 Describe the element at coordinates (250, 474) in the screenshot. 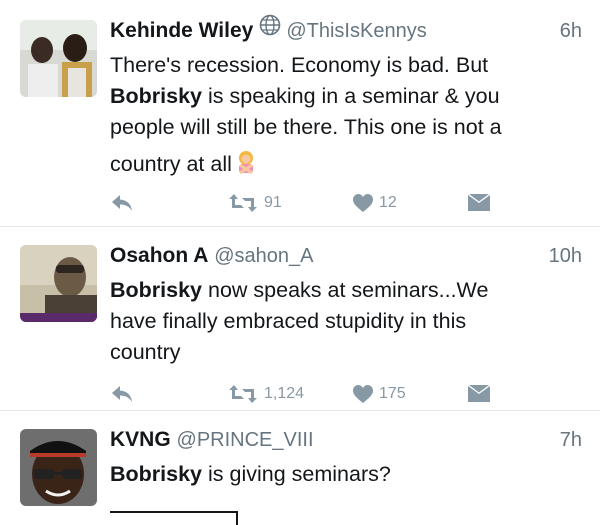

I see `tweet-text-line: Bobrisky is giving seminars?` at that location.